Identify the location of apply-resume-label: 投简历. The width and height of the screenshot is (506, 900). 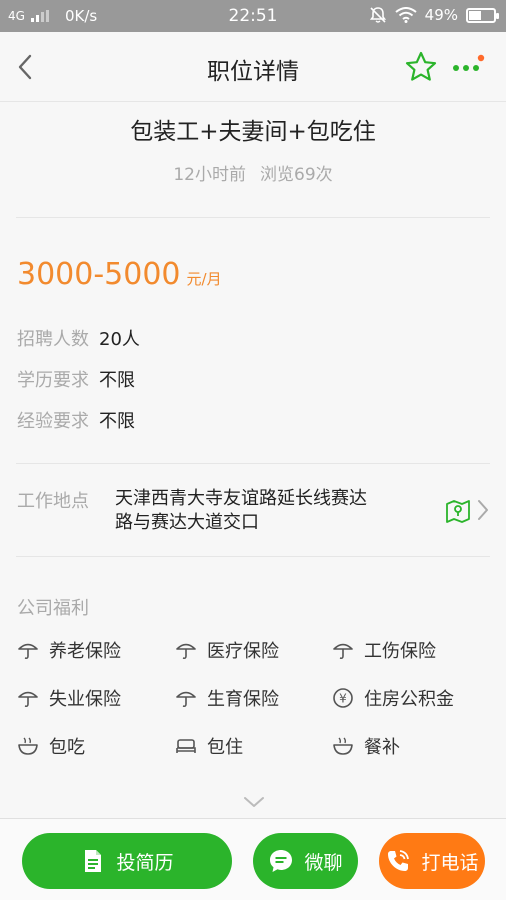
(145, 862).